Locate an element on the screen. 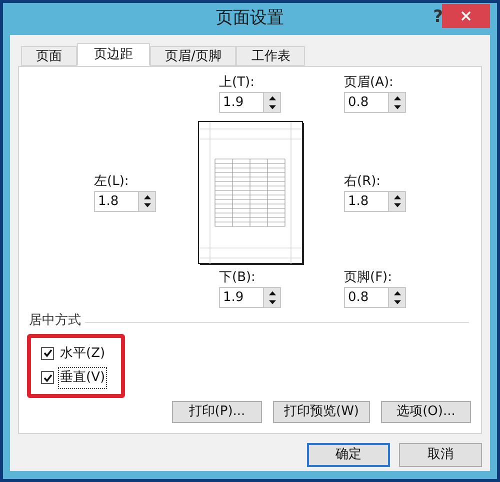 Image resolution: width=500 pixels, height=482 pixels. field-label: 上(T): is located at coordinates (236, 82).